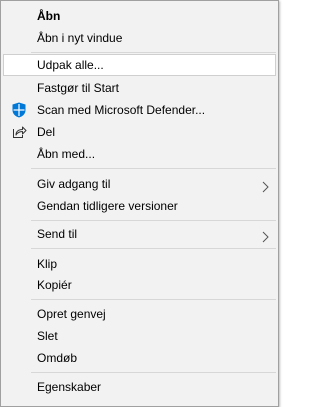  What do you see at coordinates (139, 358) in the screenshot?
I see `menu-item-rename: Omdøb` at bounding box center [139, 358].